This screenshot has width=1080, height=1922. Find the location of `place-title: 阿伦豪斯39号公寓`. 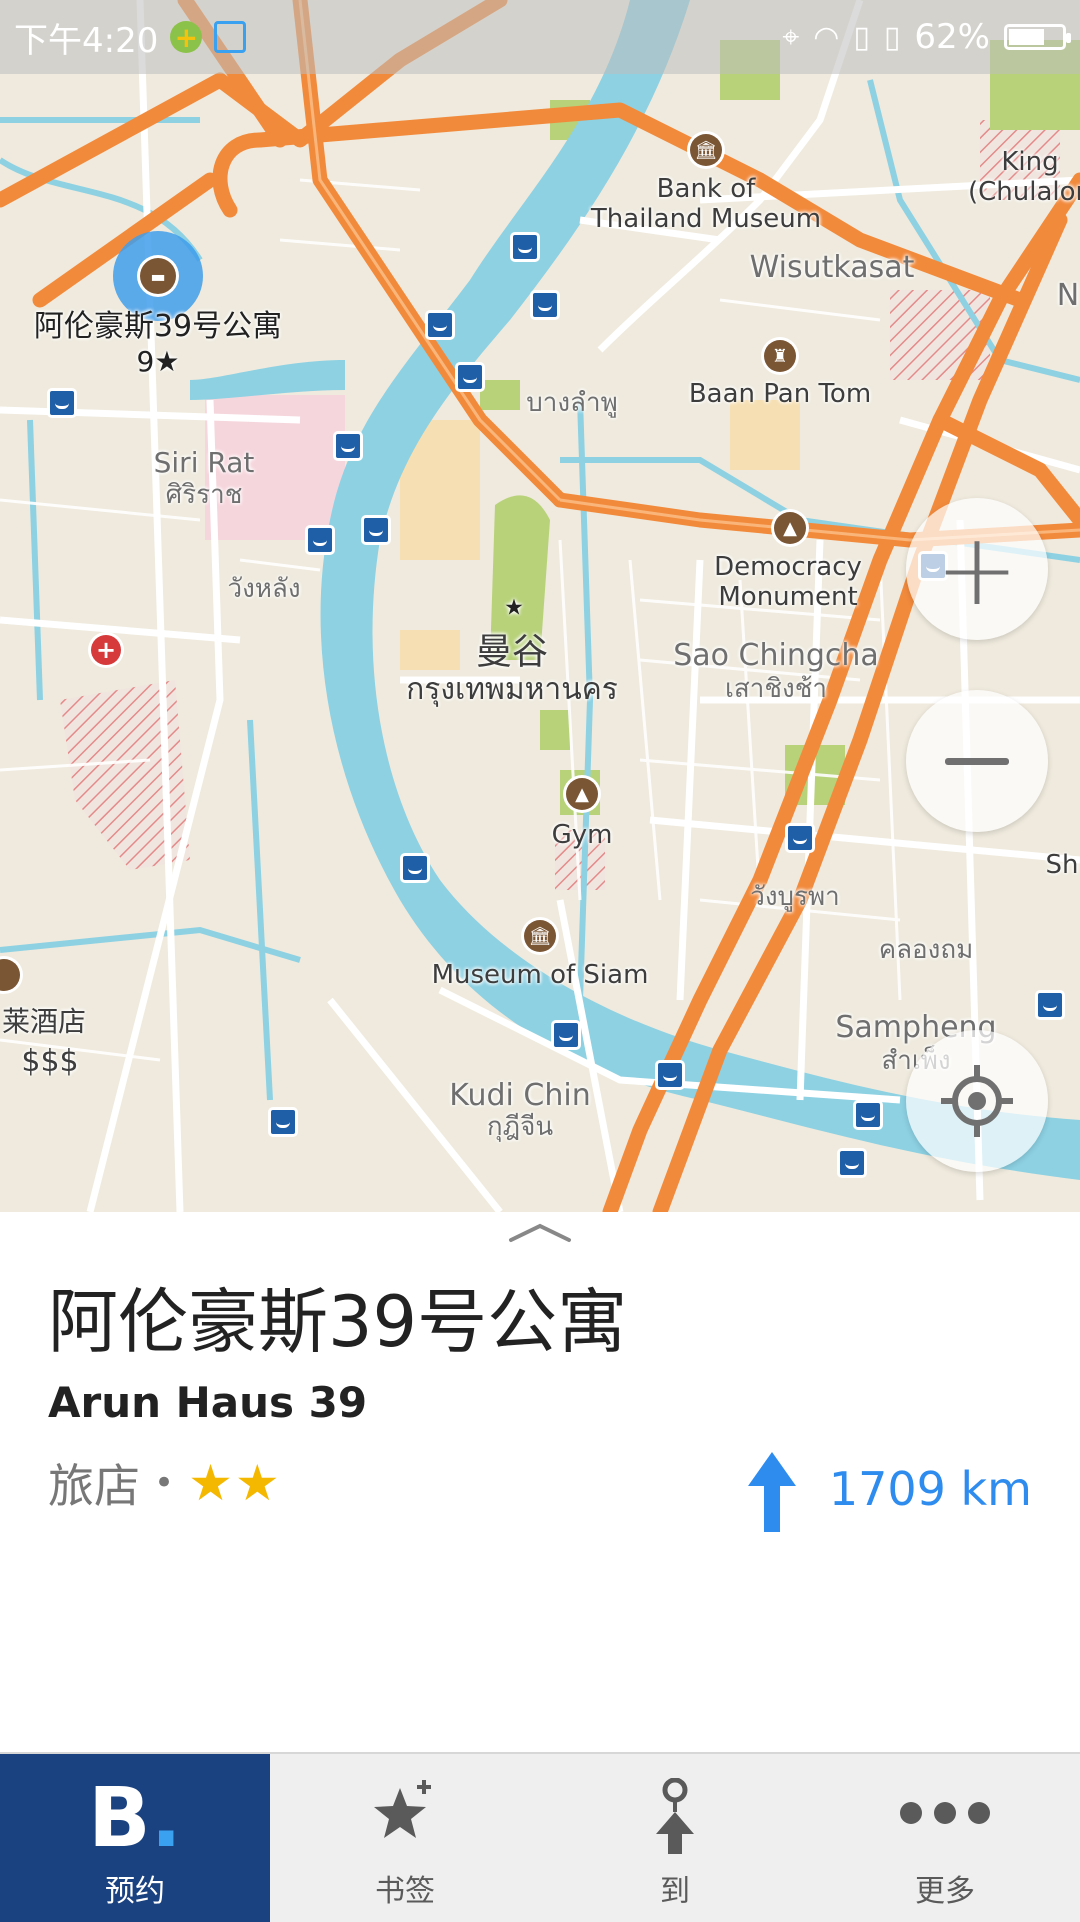

place-title: 阿伦豪斯39号公寓 is located at coordinates (338, 1322).